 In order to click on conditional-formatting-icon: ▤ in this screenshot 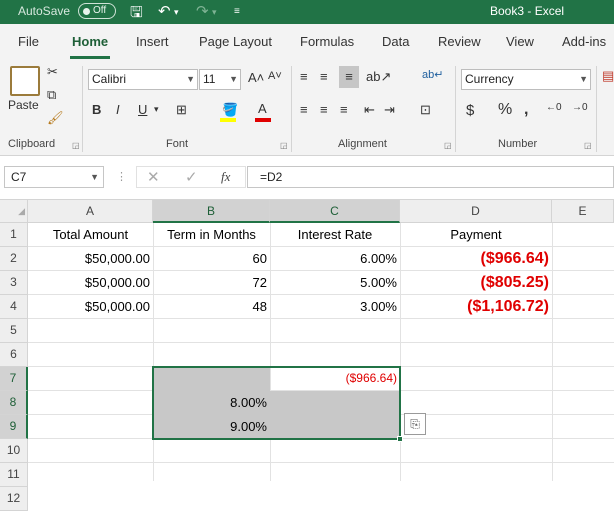, I will do `click(608, 76)`.